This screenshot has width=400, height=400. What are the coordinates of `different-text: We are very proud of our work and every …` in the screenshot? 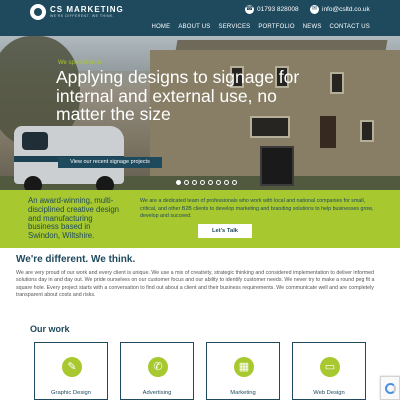 It's located at (195, 284).